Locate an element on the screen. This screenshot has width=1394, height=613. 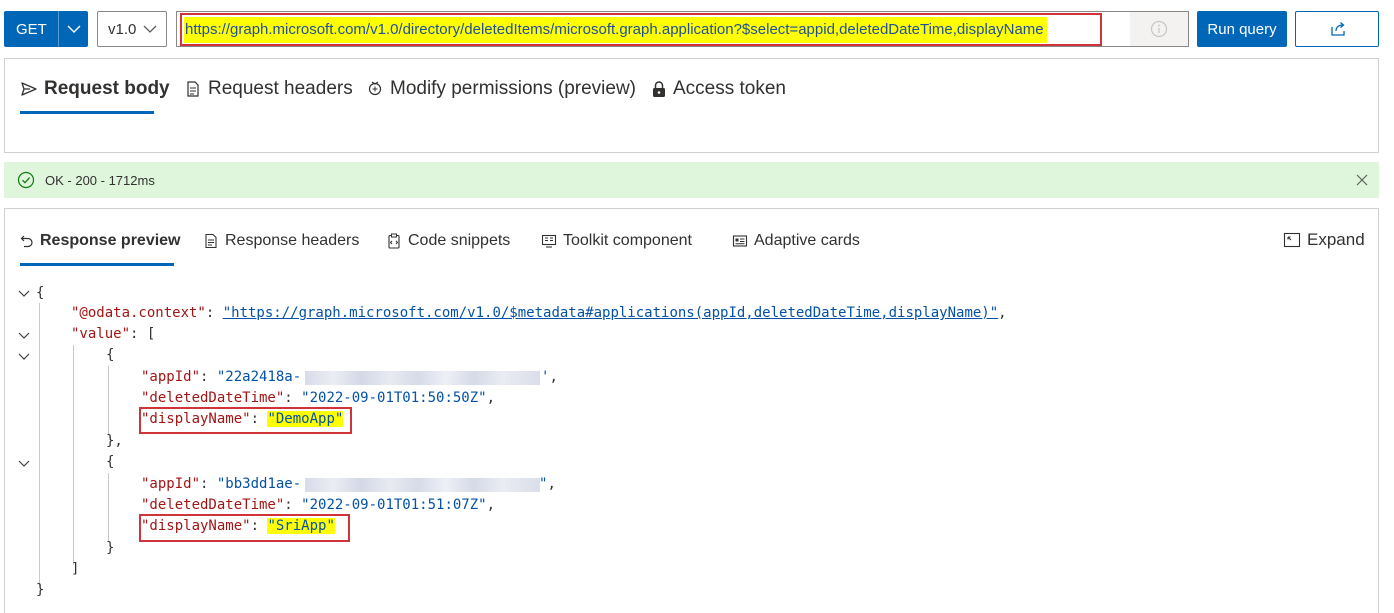
status-text: OK - 200 - 1712ms is located at coordinates (100, 180).